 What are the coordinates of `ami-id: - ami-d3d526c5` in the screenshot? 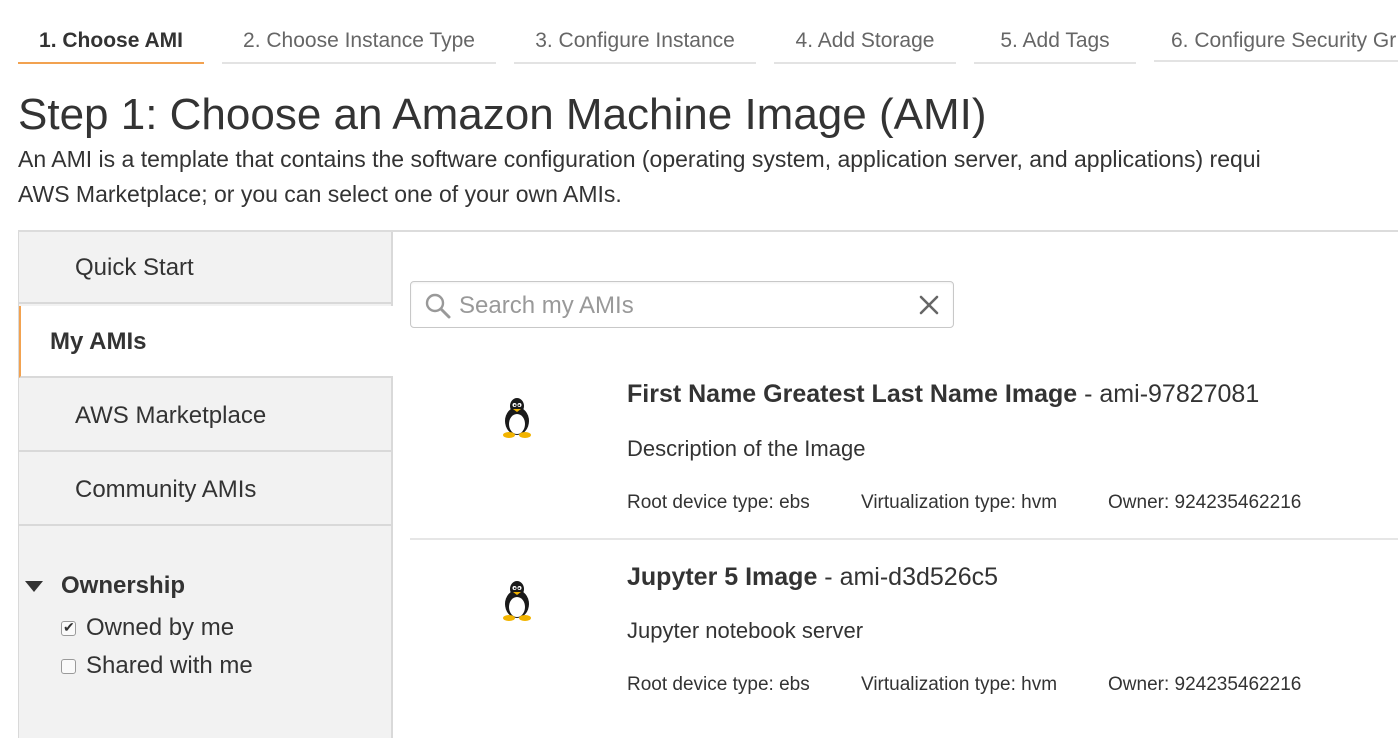 It's located at (908, 577).